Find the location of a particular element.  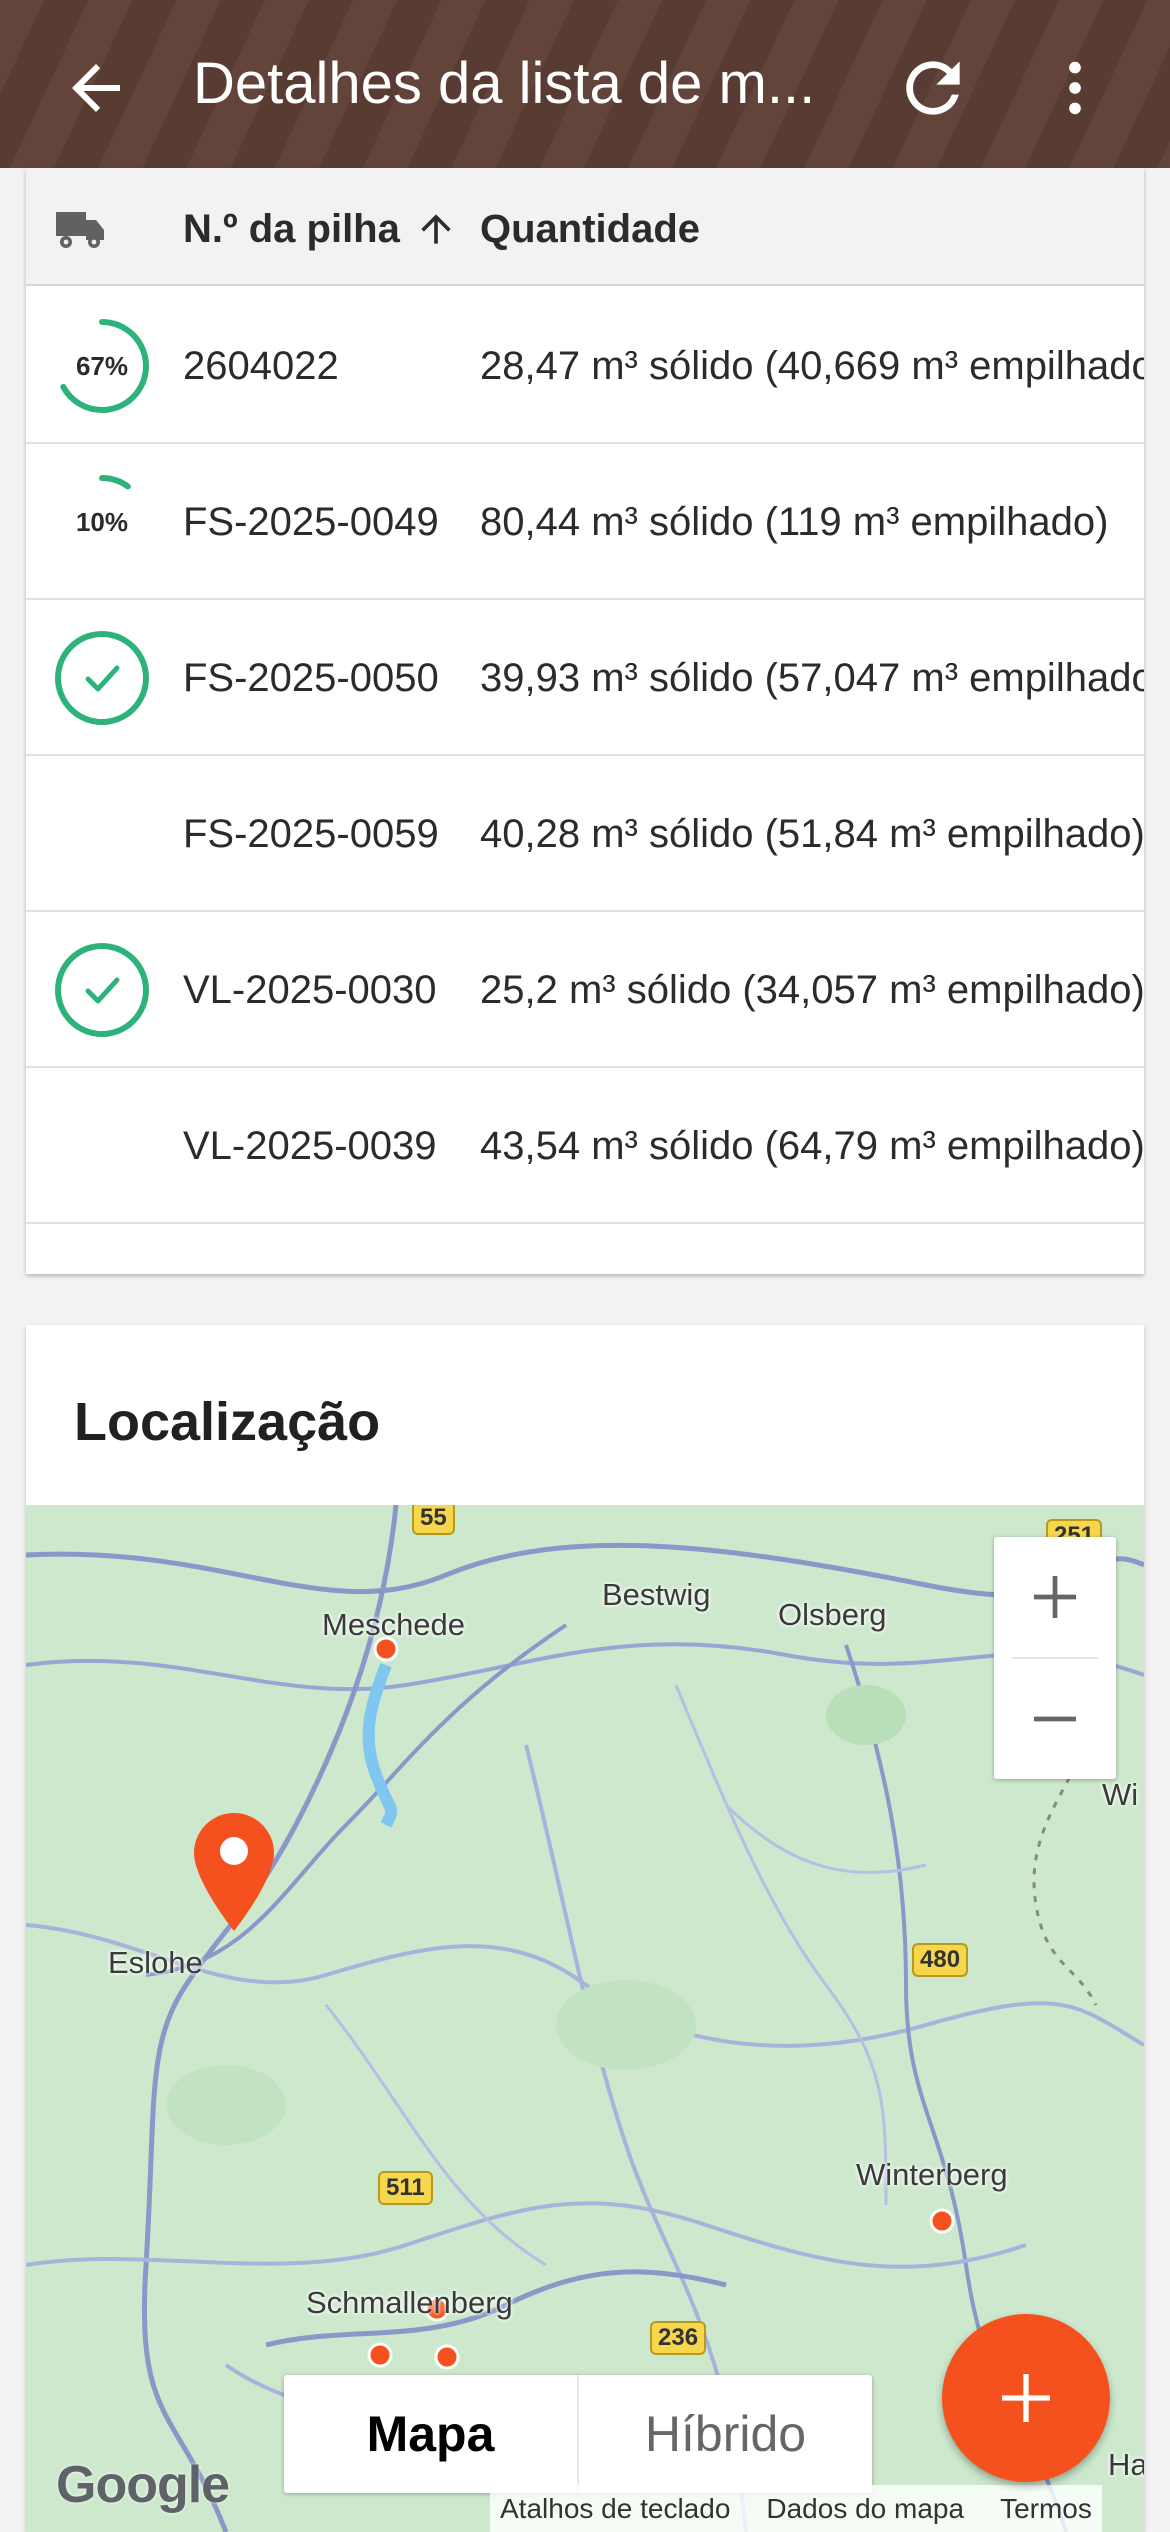

google-logo: Google is located at coordinates (143, 2485).